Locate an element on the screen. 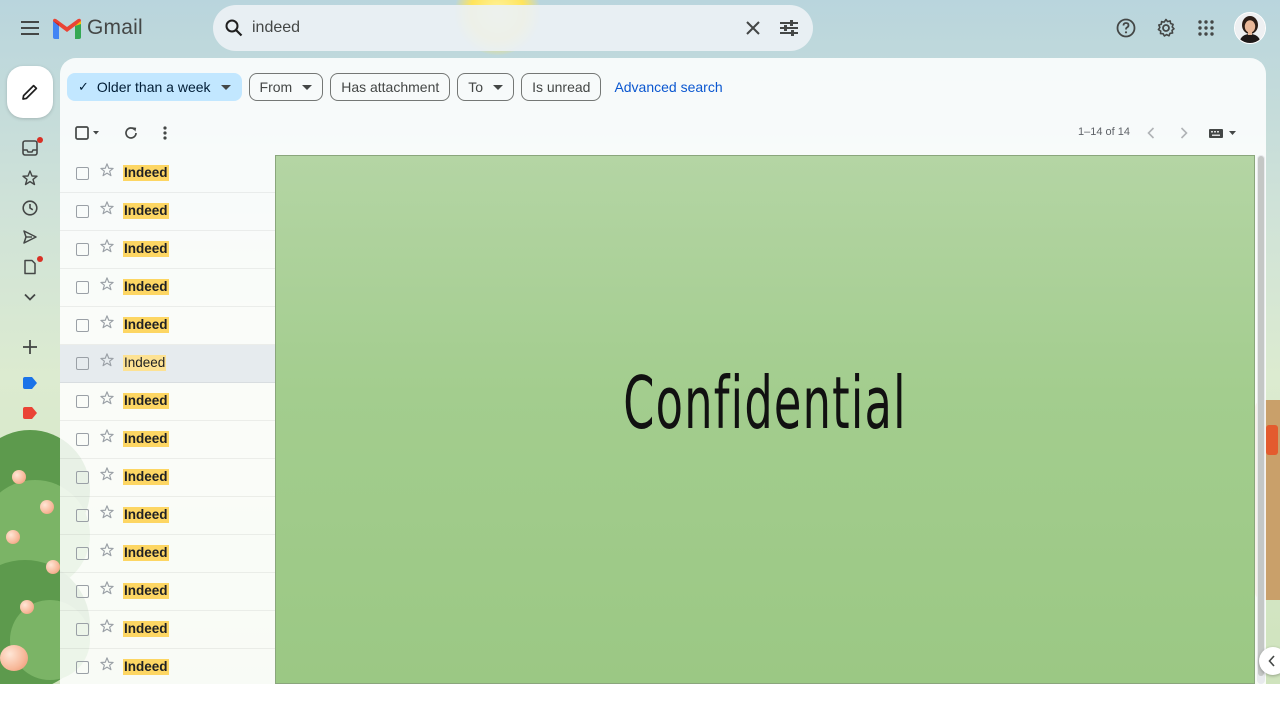 The width and height of the screenshot is (1280, 720). support-button is located at coordinates (1126, 28).